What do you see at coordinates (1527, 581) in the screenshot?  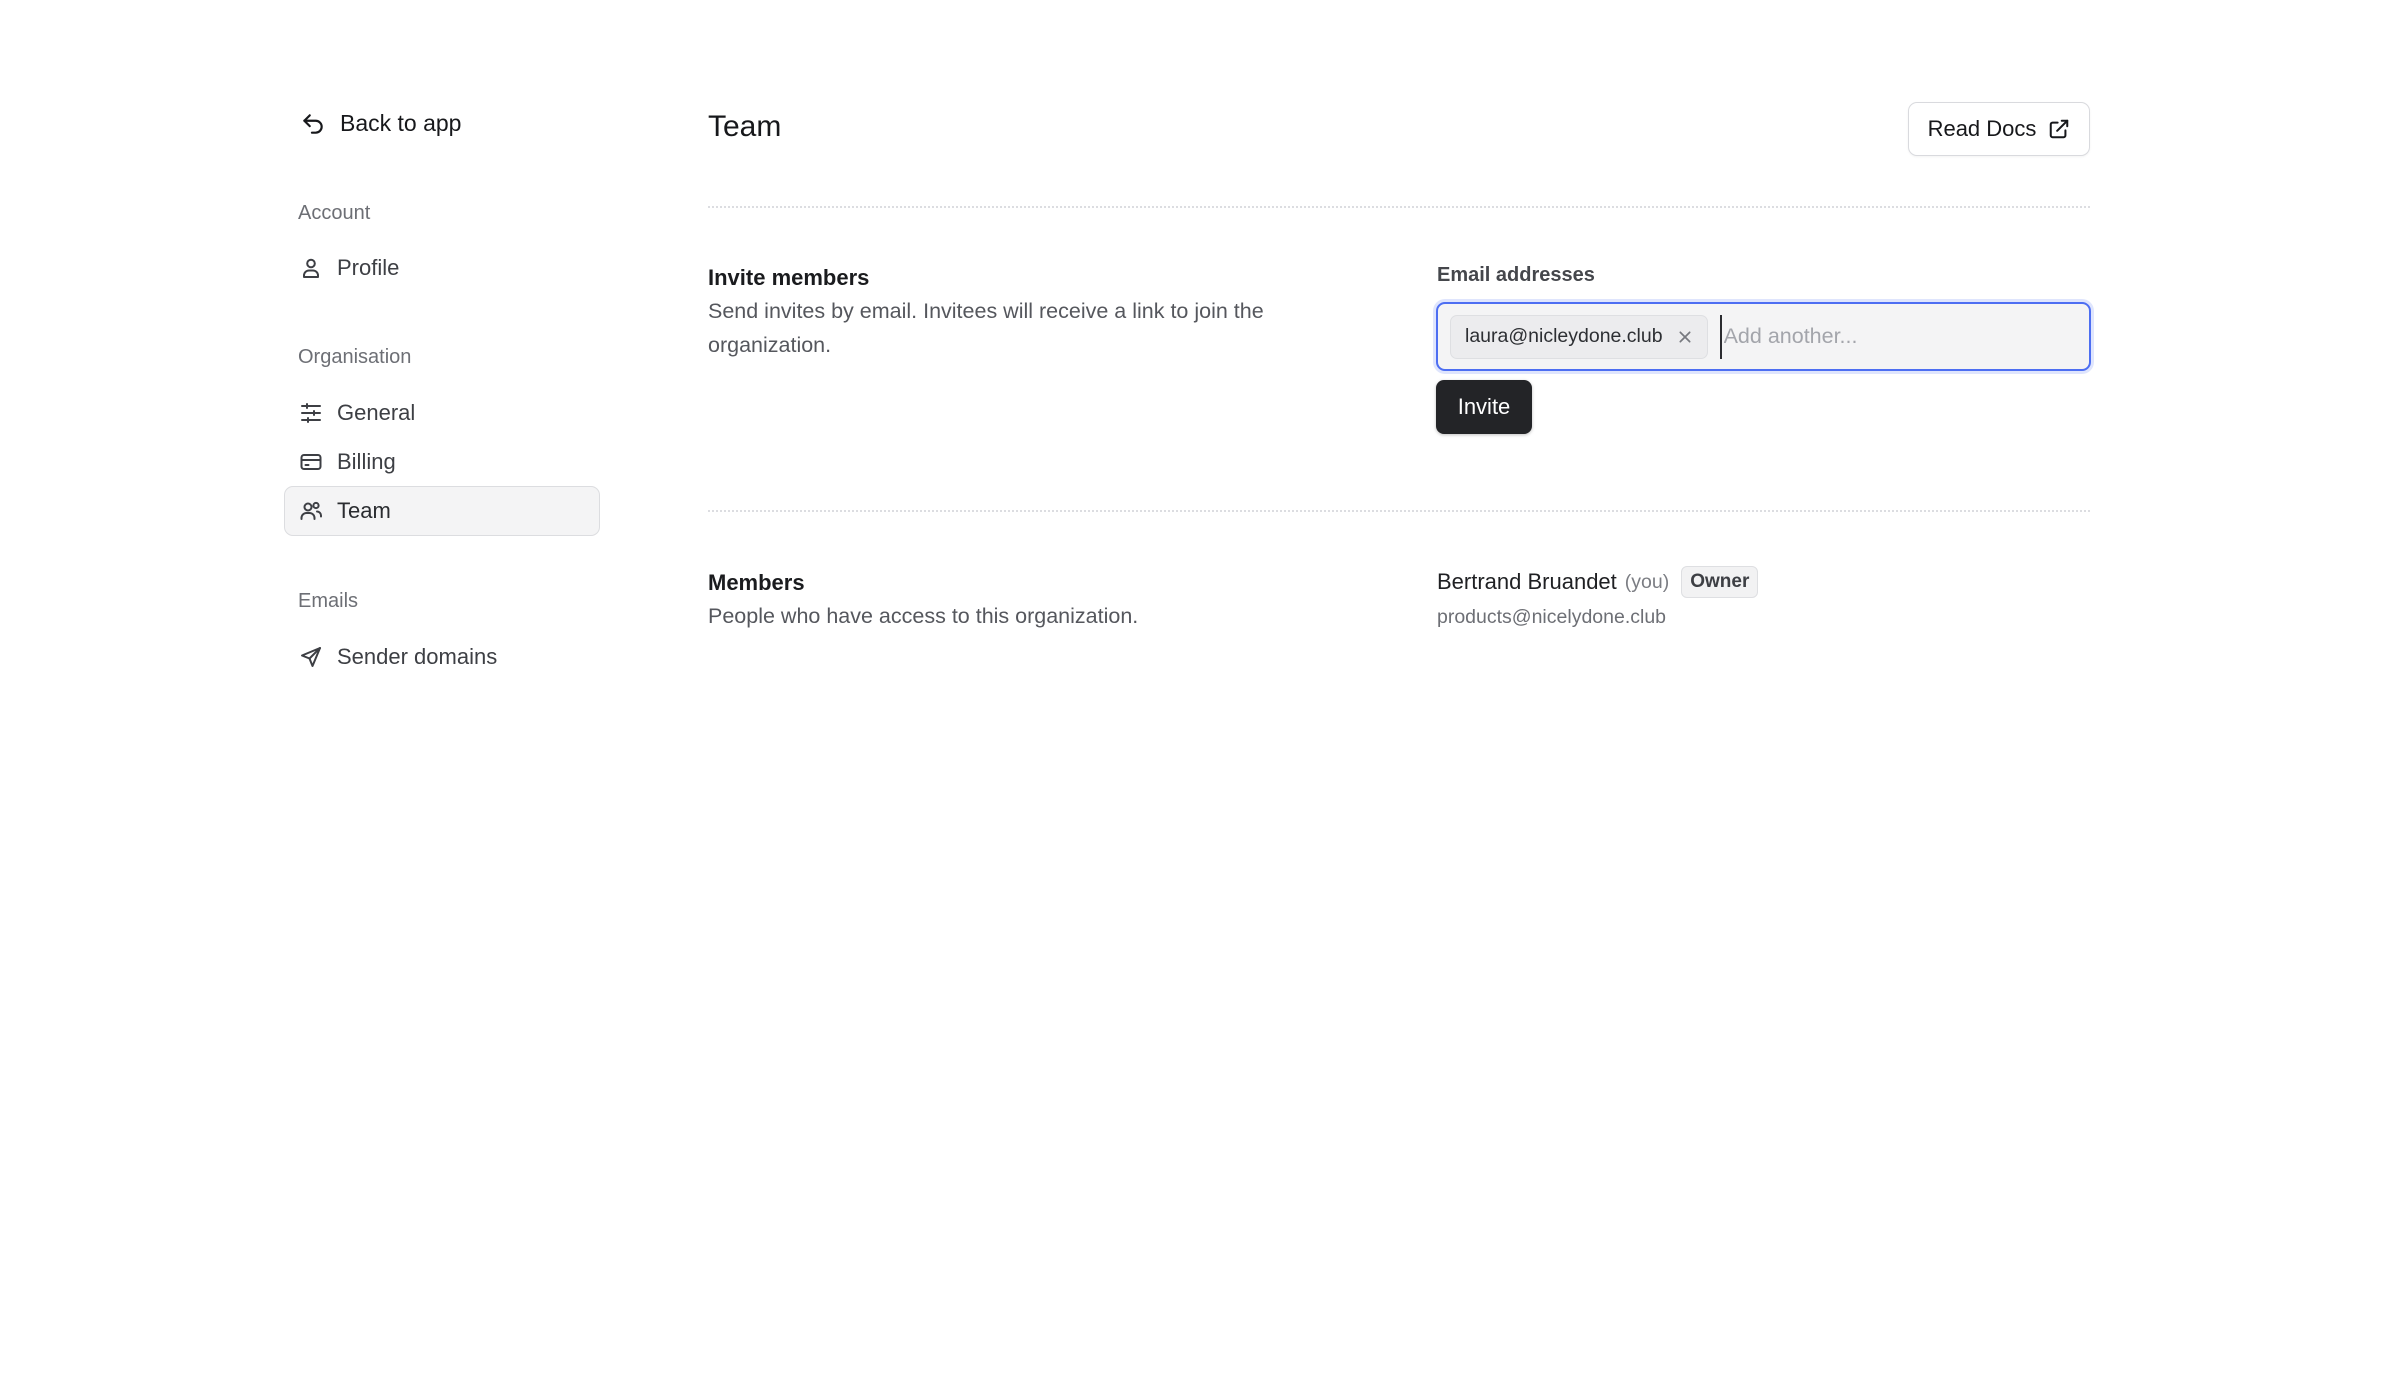 I see `member-name: Bertrand Bruandet` at bounding box center [1527, 581].